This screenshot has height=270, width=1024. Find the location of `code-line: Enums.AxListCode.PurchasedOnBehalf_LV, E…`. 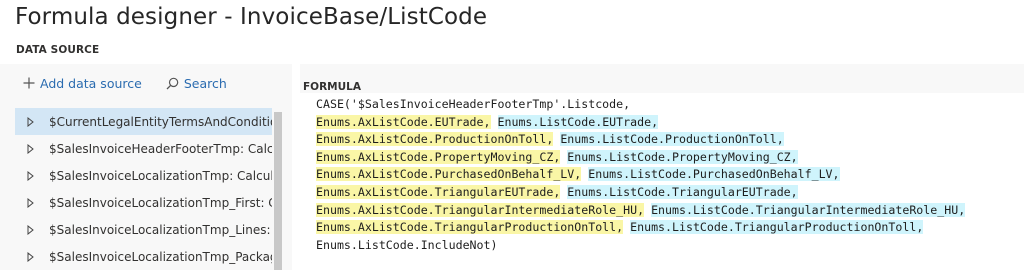

code-line: Enums.AxListCode.PurchasedOnBehalf_LV, E… is located at coordinates (578, 174).